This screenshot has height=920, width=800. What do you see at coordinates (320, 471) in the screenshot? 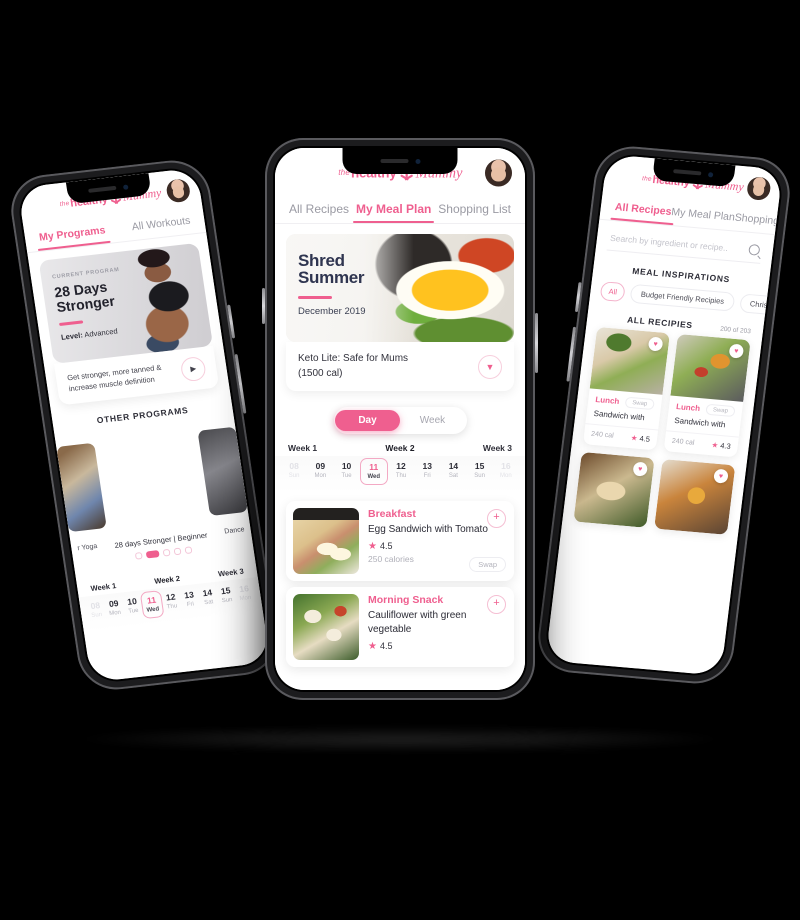
I see `day-cell: 09 Mon` at bounding box center [320, 471].